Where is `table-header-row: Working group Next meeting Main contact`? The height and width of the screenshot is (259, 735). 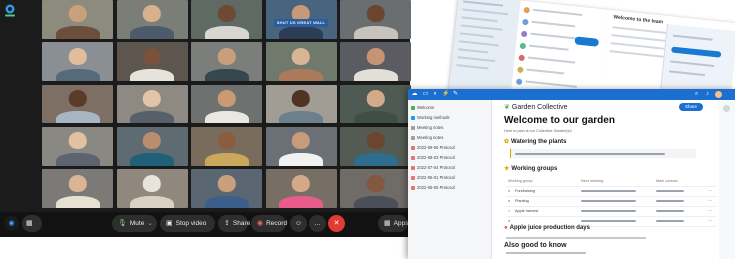 table-header-row: Working group Next meeting Main contact is located at coordinates (611, 182).